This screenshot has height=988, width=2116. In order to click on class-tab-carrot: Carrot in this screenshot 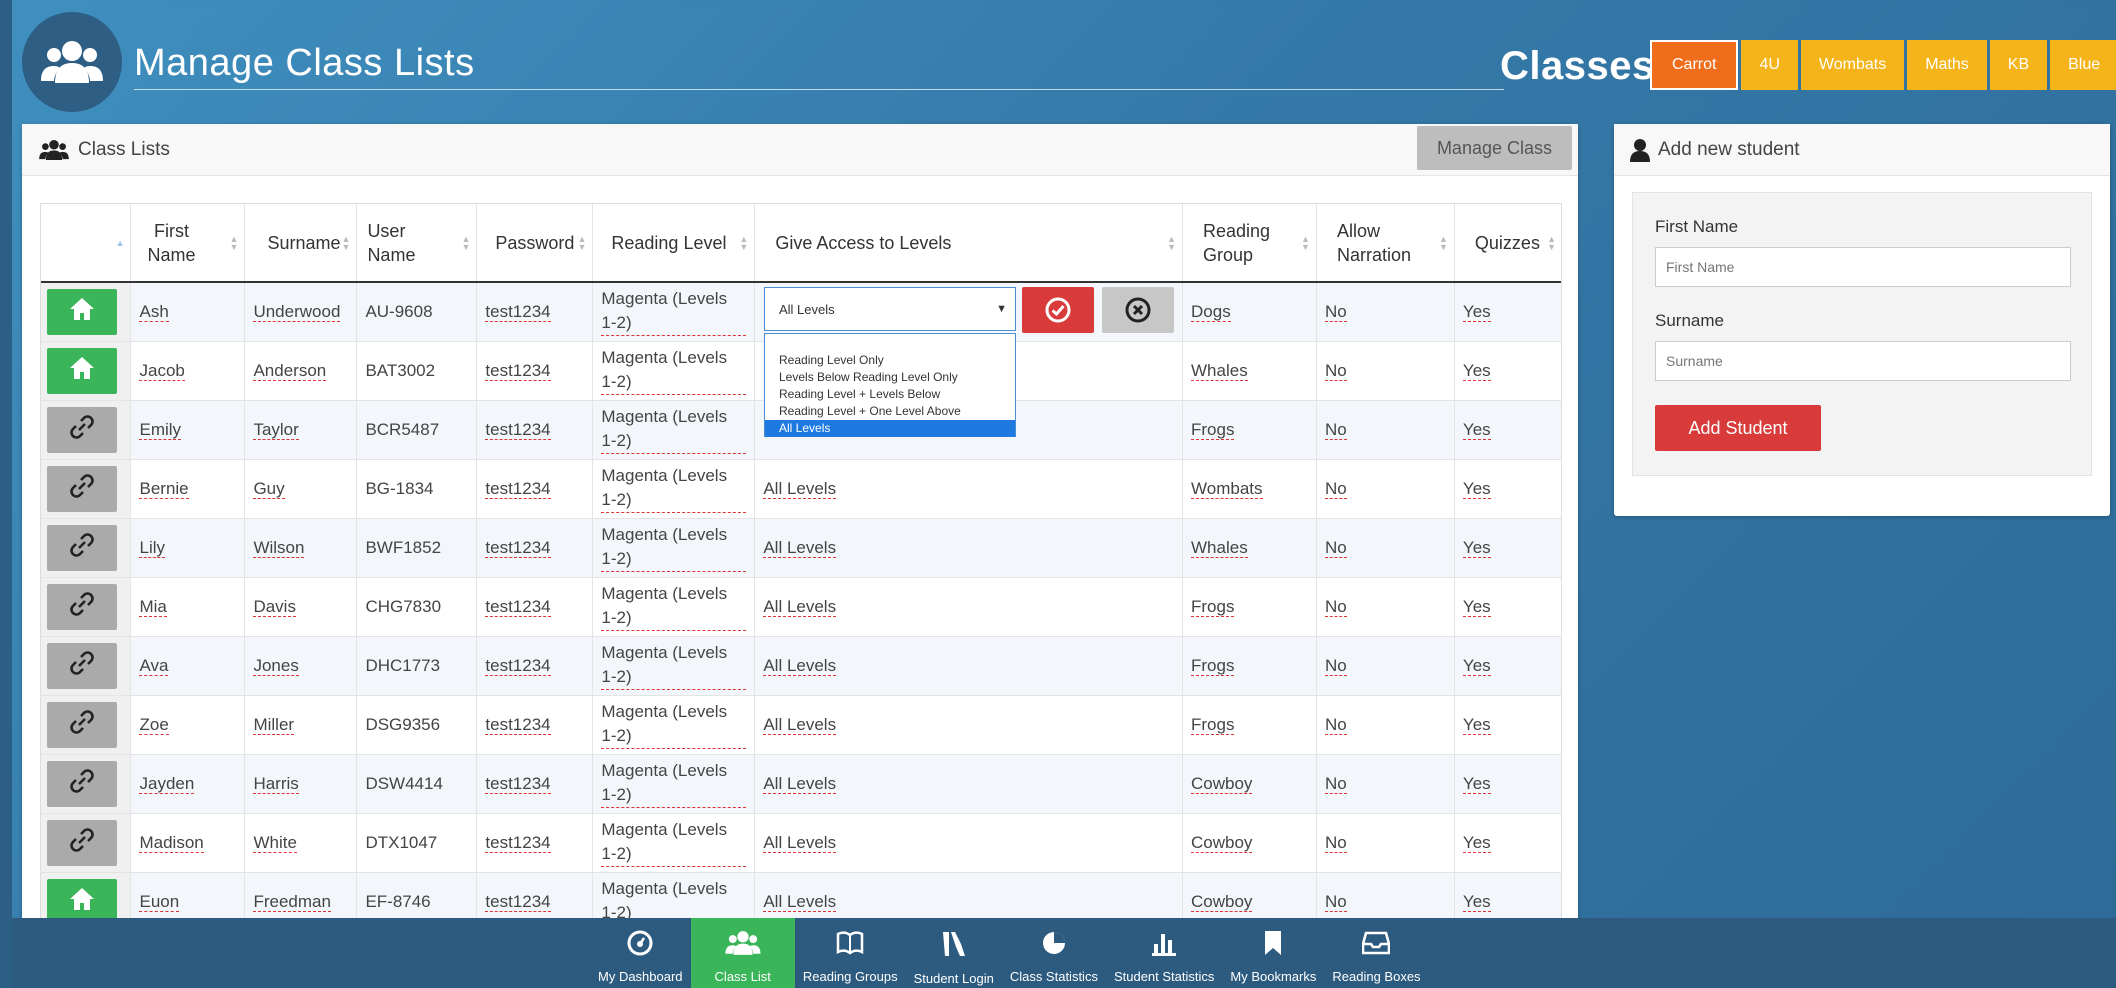, I will do `click(1694, 65)`.